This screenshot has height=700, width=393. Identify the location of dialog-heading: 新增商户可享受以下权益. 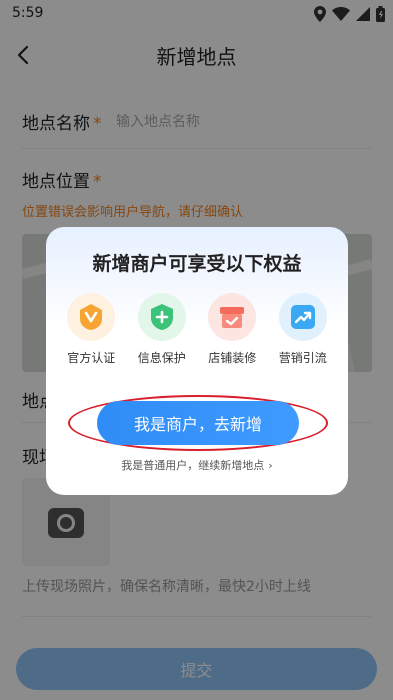
(197, 264).